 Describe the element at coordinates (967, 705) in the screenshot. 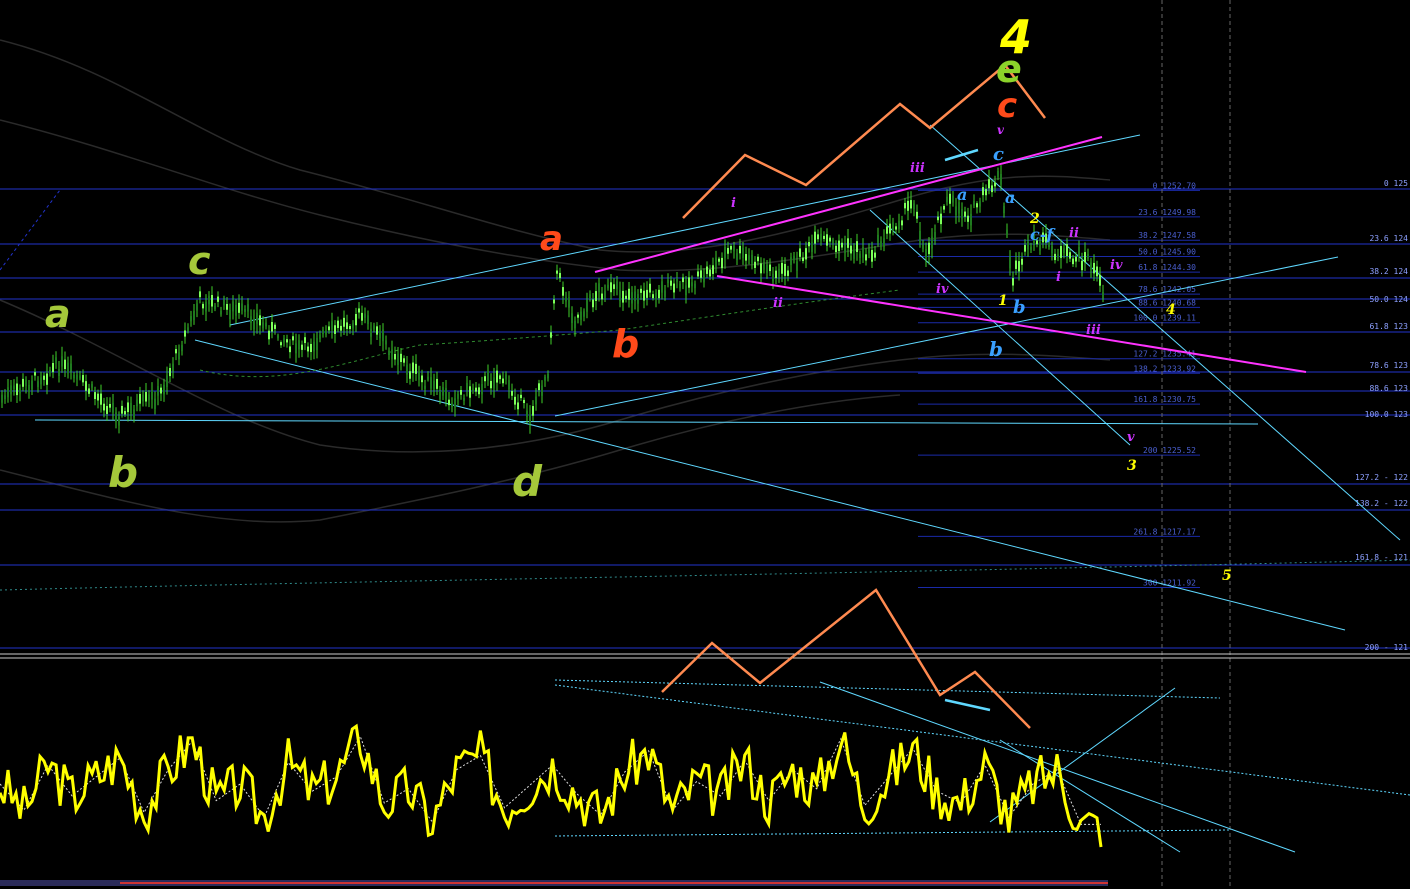

I see `oscillator-cyan-arrow` at that location.